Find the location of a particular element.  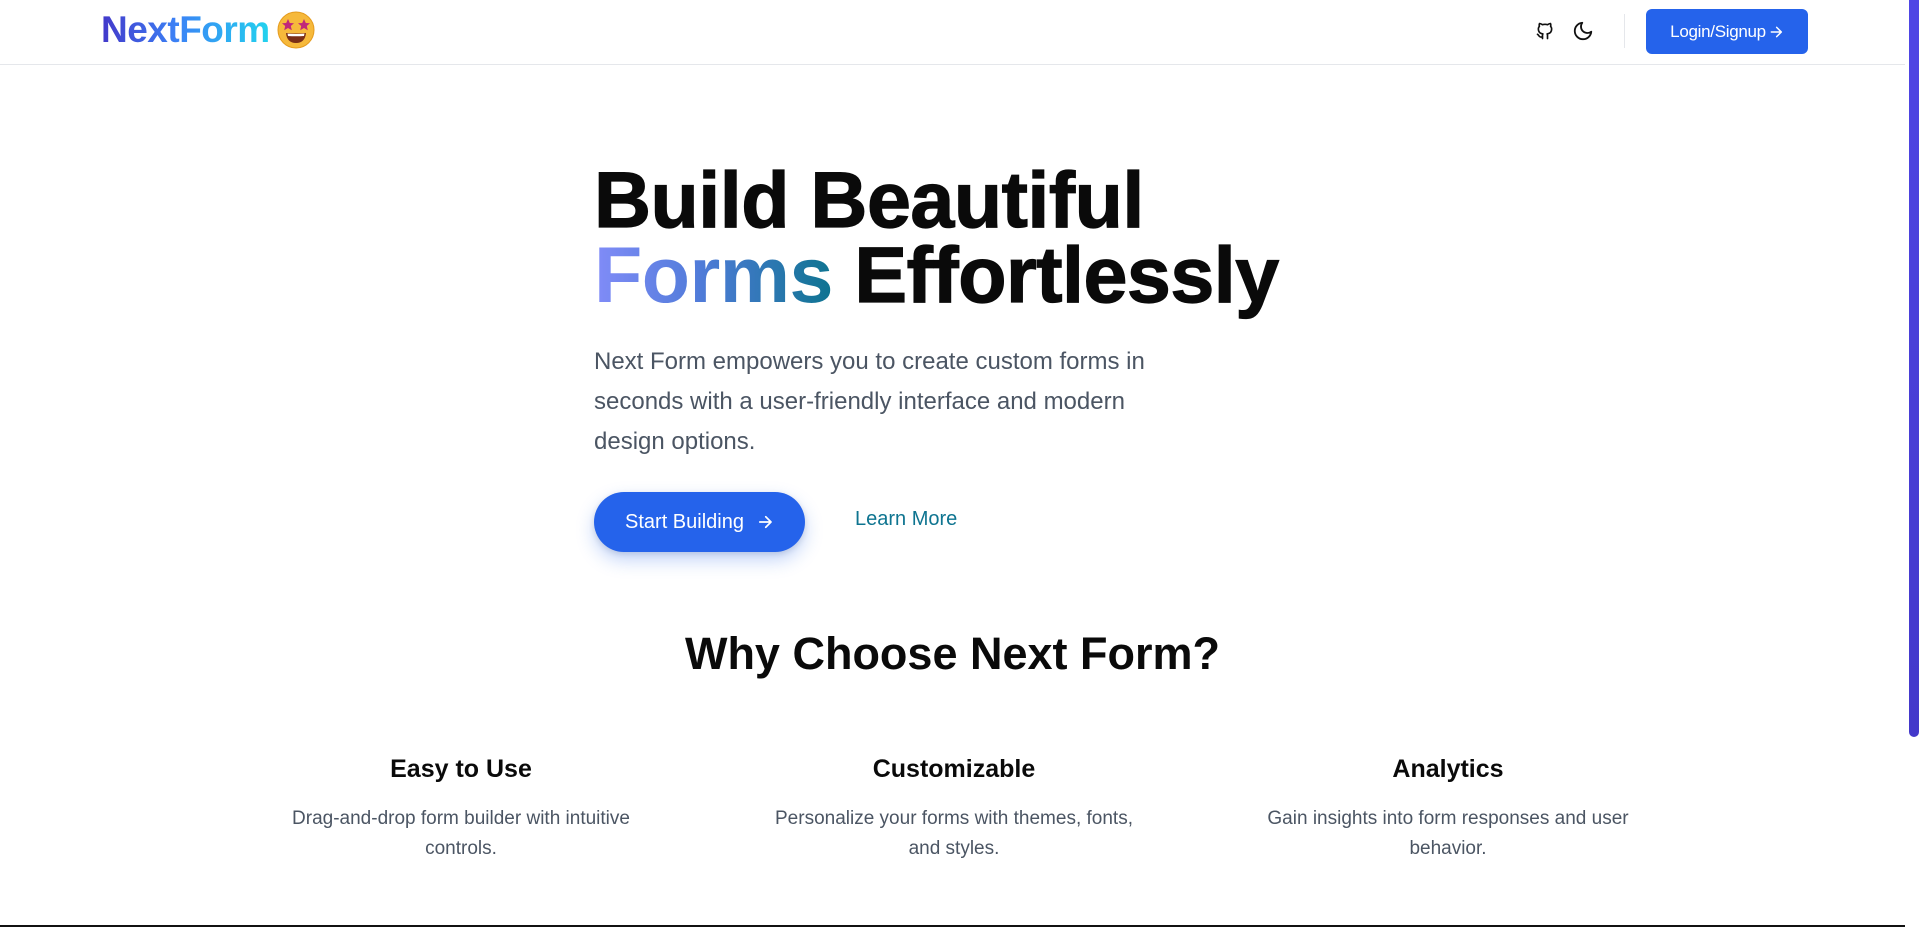

moon-icon is located at coordinates (1583, 31).